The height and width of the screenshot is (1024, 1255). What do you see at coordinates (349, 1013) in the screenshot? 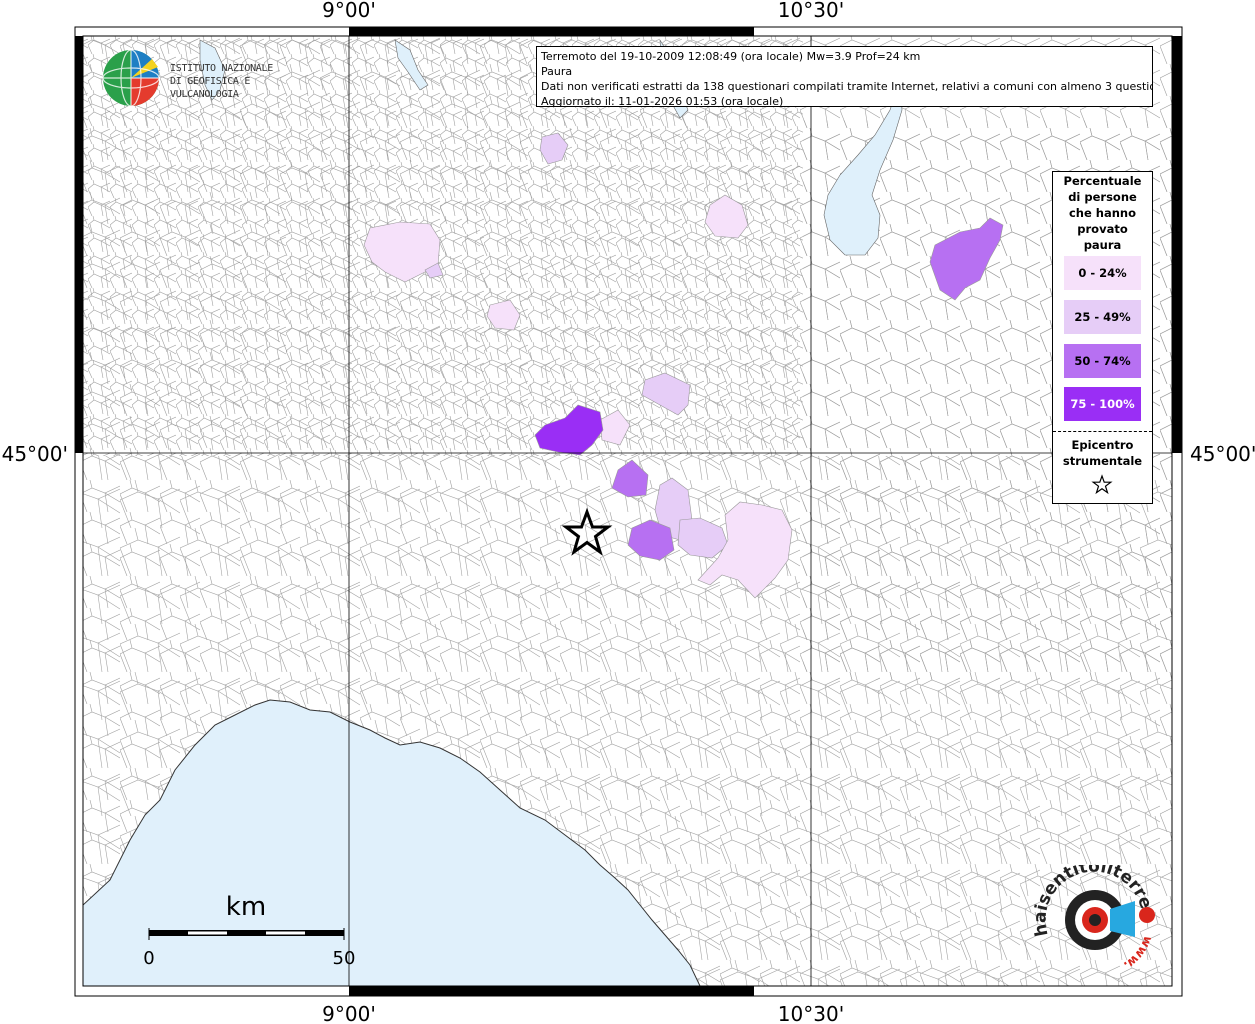
I see `lon-label-bottom-left: 9°00'` at bounding box center [349, 1013].